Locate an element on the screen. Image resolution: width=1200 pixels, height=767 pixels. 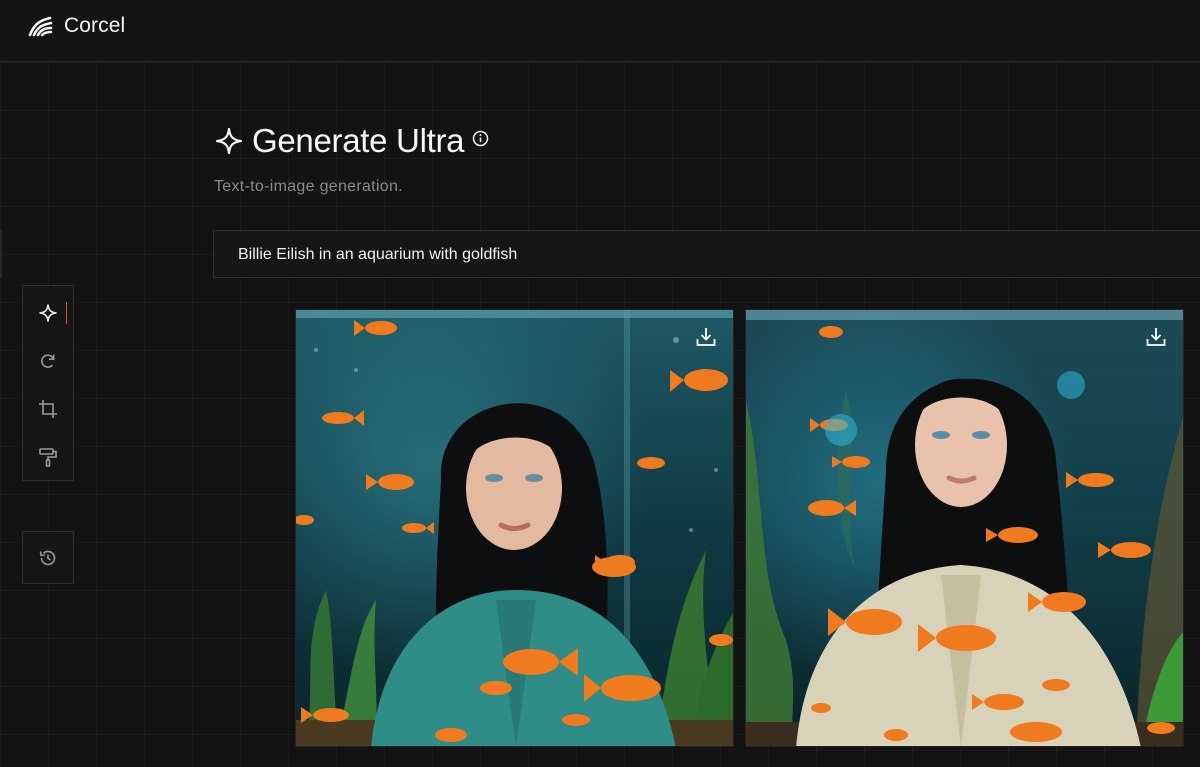
history-button is located at coordinates (48, 557).